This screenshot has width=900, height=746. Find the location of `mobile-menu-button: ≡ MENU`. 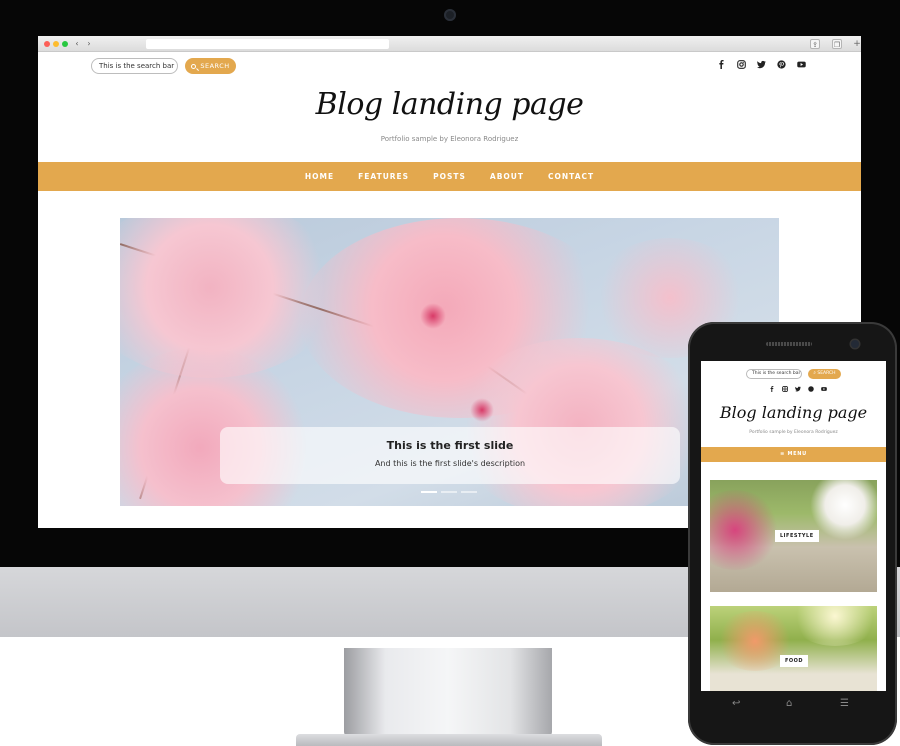

mobile-menu-button: ≡ MENU is located at coordinates (793, 454).